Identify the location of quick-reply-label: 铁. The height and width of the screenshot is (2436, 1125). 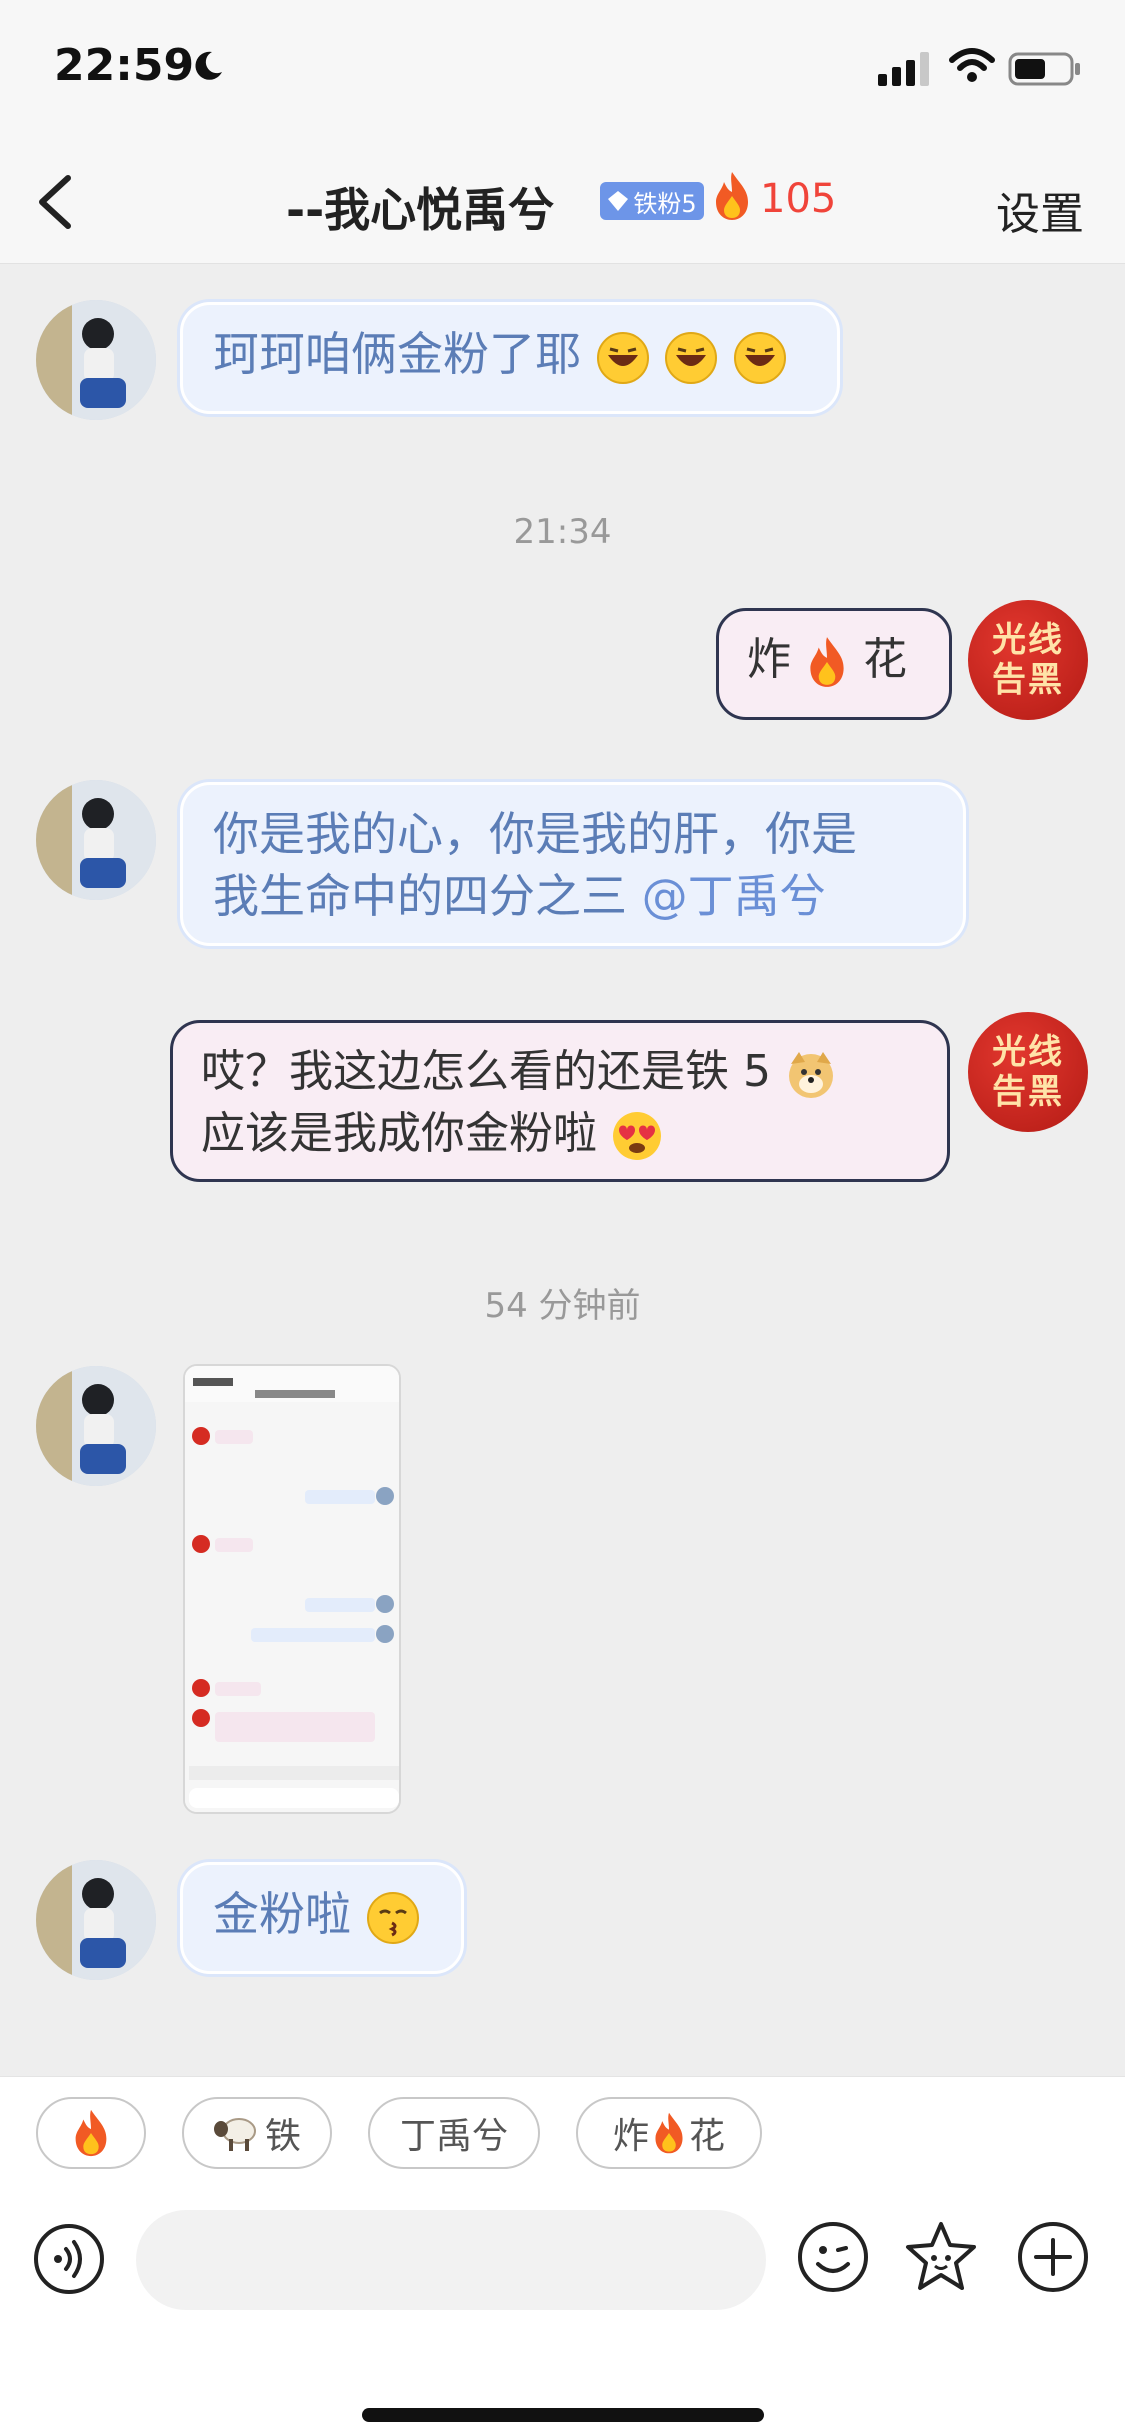
(282, 2136).